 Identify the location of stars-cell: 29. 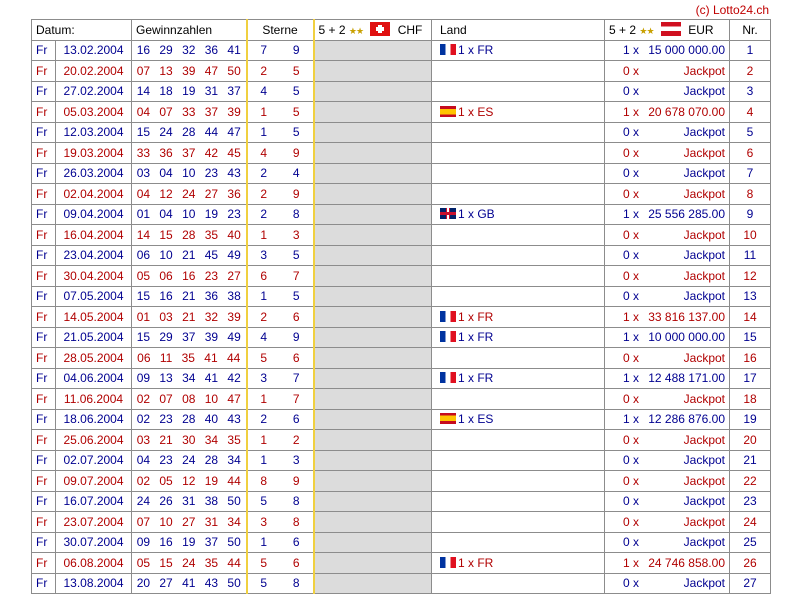
(280, 194).